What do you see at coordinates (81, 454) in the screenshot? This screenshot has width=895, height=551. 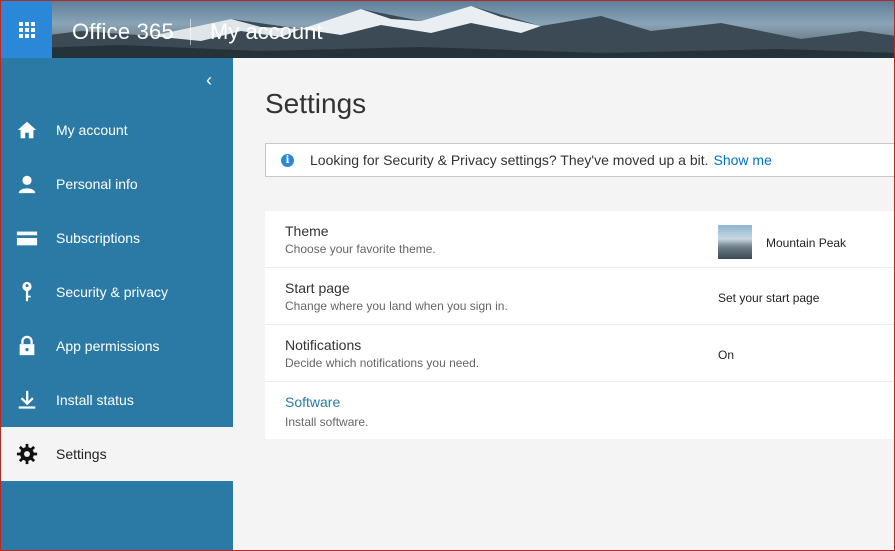 I see `sidebar-item-label: Settings` at bounding box center [81, 454].